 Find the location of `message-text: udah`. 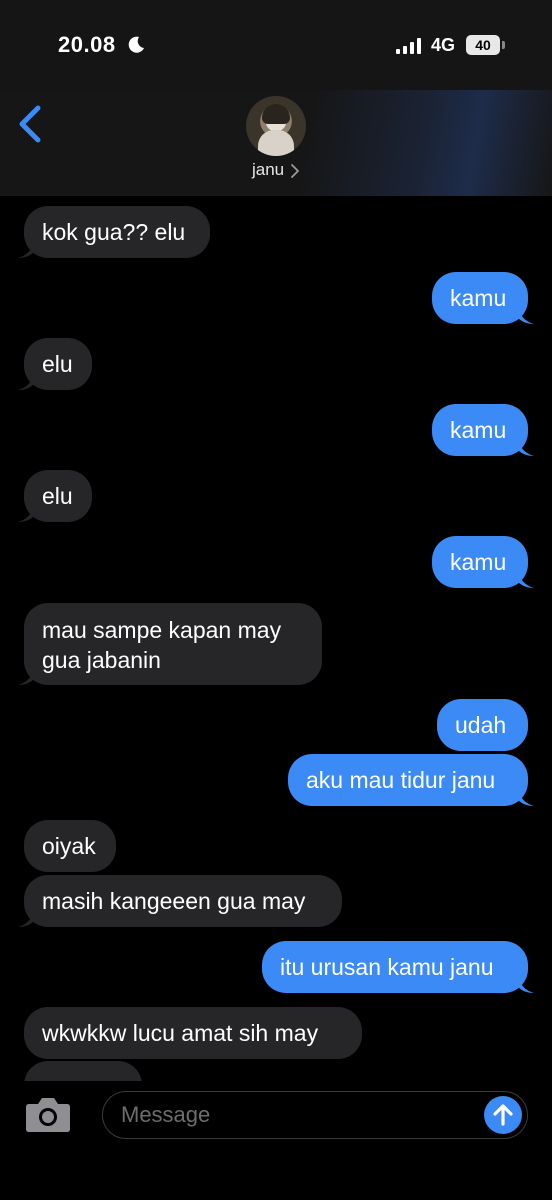

message-text: udah is located at coordinates (481, 725).